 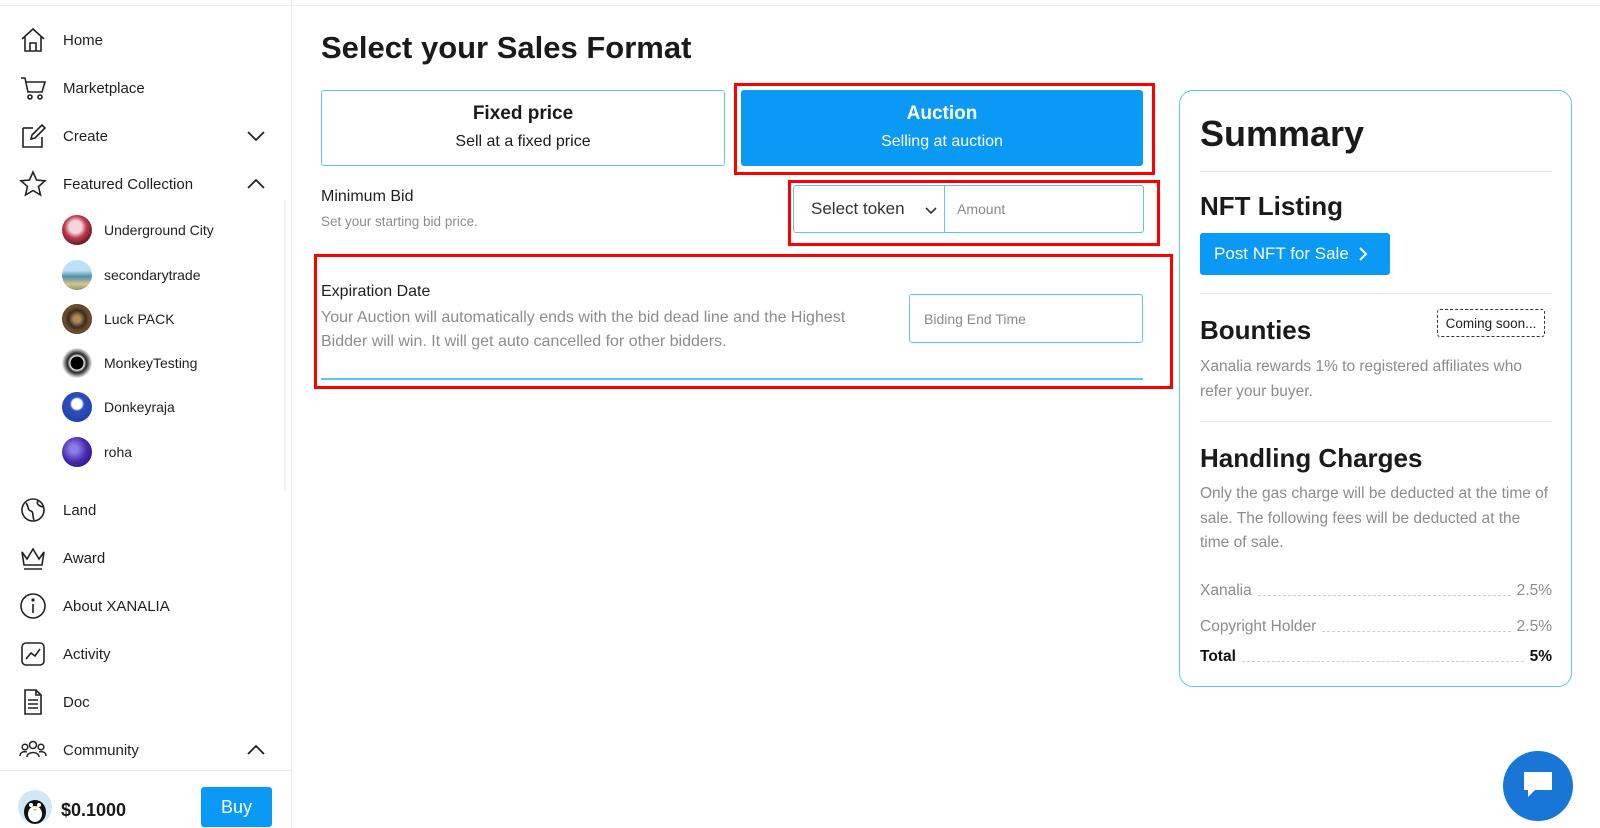 I want to click on sidebar-item-label: Land, so click(x=80, y=510).